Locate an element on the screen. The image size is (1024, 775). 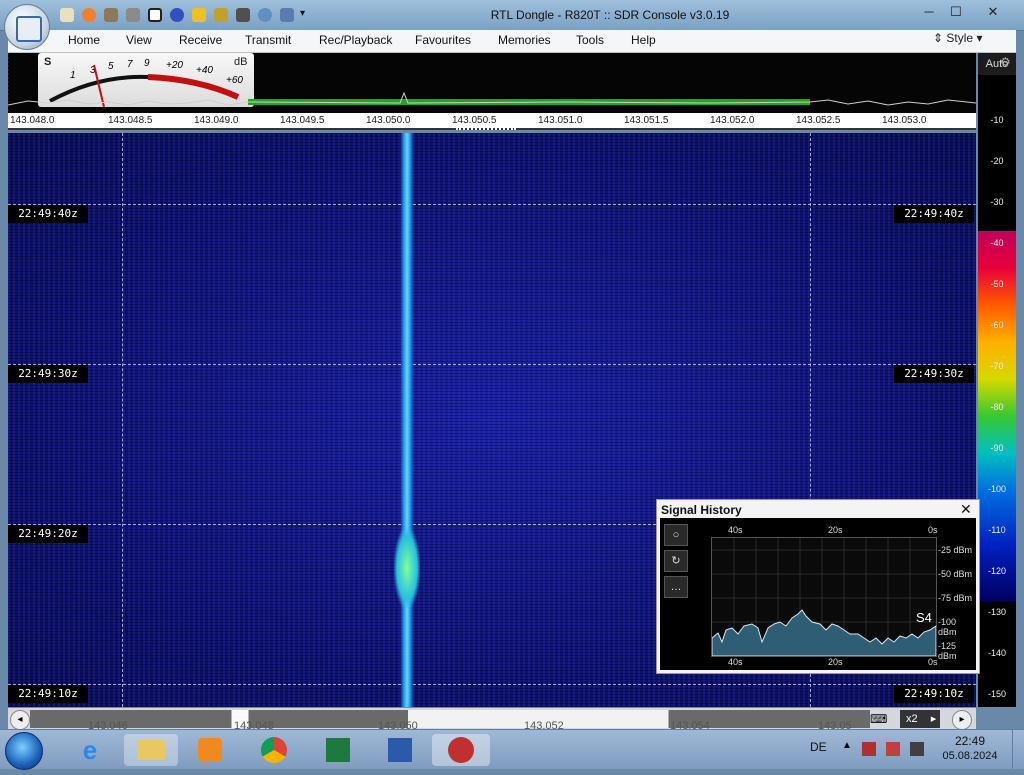
power-icon is located at coordinates (869, 749).